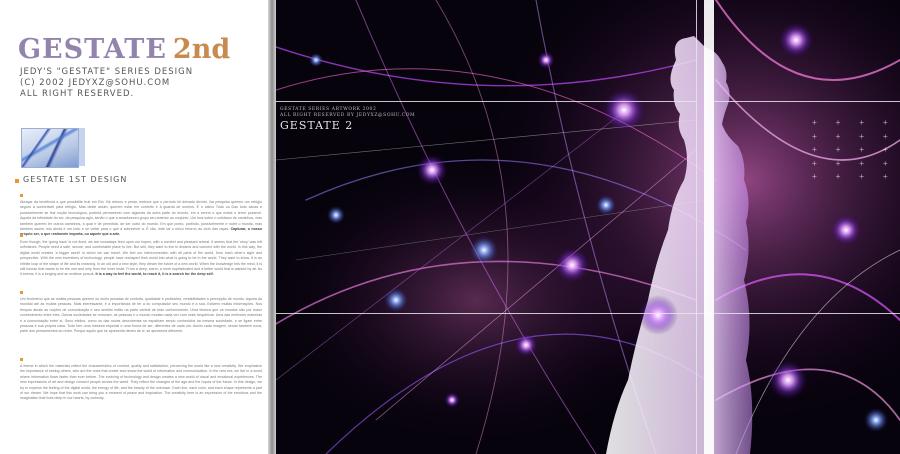 This screenshot has width=900, height=454. I want to click on cover-title: GESTATE 2nd, so click(124, 49).